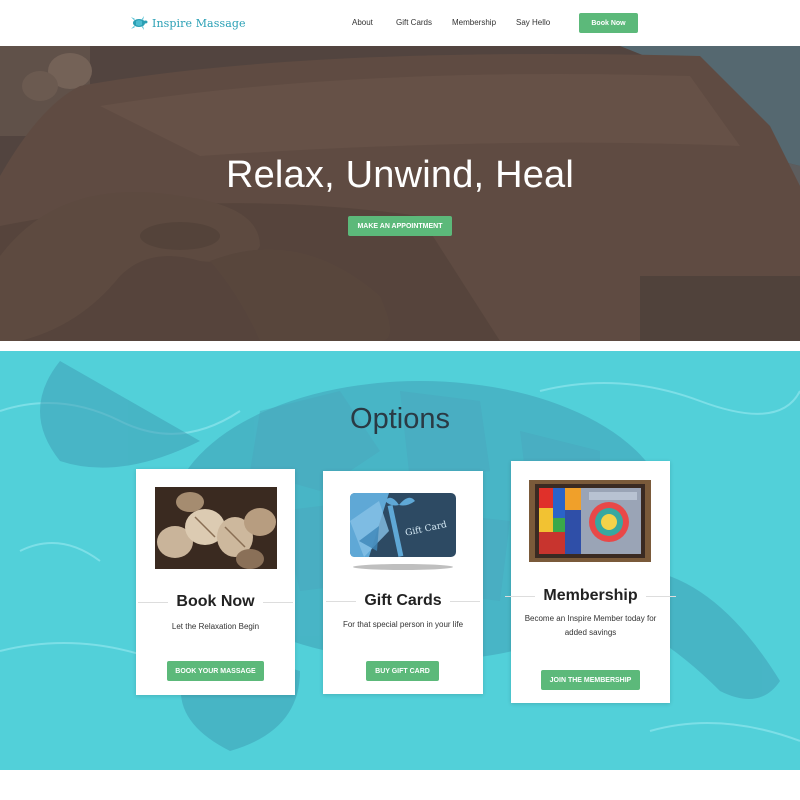 The height and width of the screenshot is (800, 800). Describe the element at coordinates (400, 175) in the screenshot. I see `hero-title: Relax, Unwind, Heal` at that location.